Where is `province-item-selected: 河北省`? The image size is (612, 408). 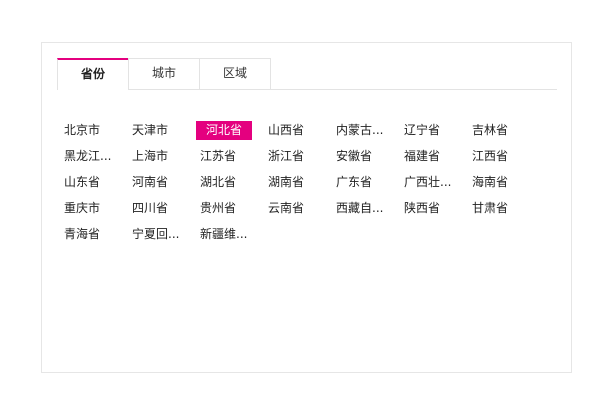 province-item-selected: 河北省 is located at coordinates (224, 130).